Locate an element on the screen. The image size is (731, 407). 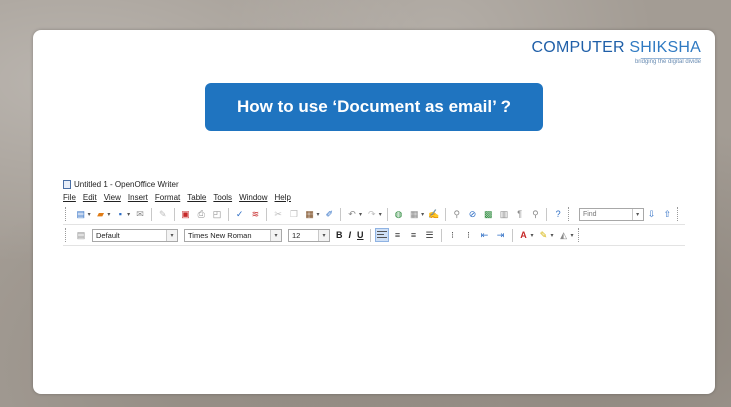
export-pdf-icon: ▣ is located at coordinates (186, 214).